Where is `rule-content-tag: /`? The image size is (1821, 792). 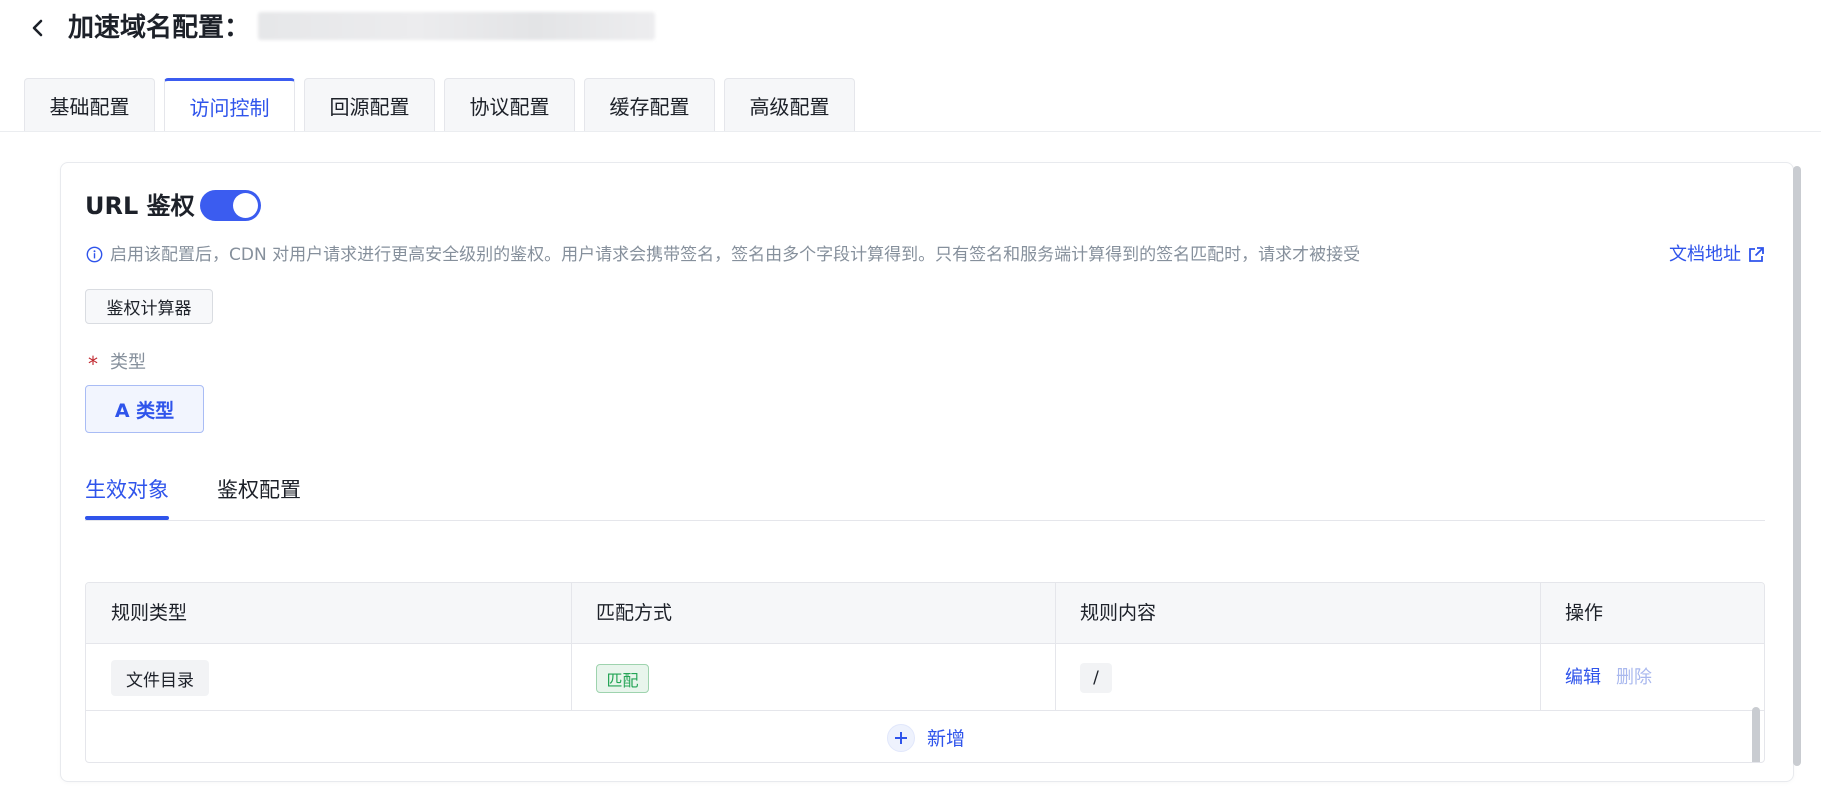 rule-content-tag: / is located at coordinates (1096, 678).